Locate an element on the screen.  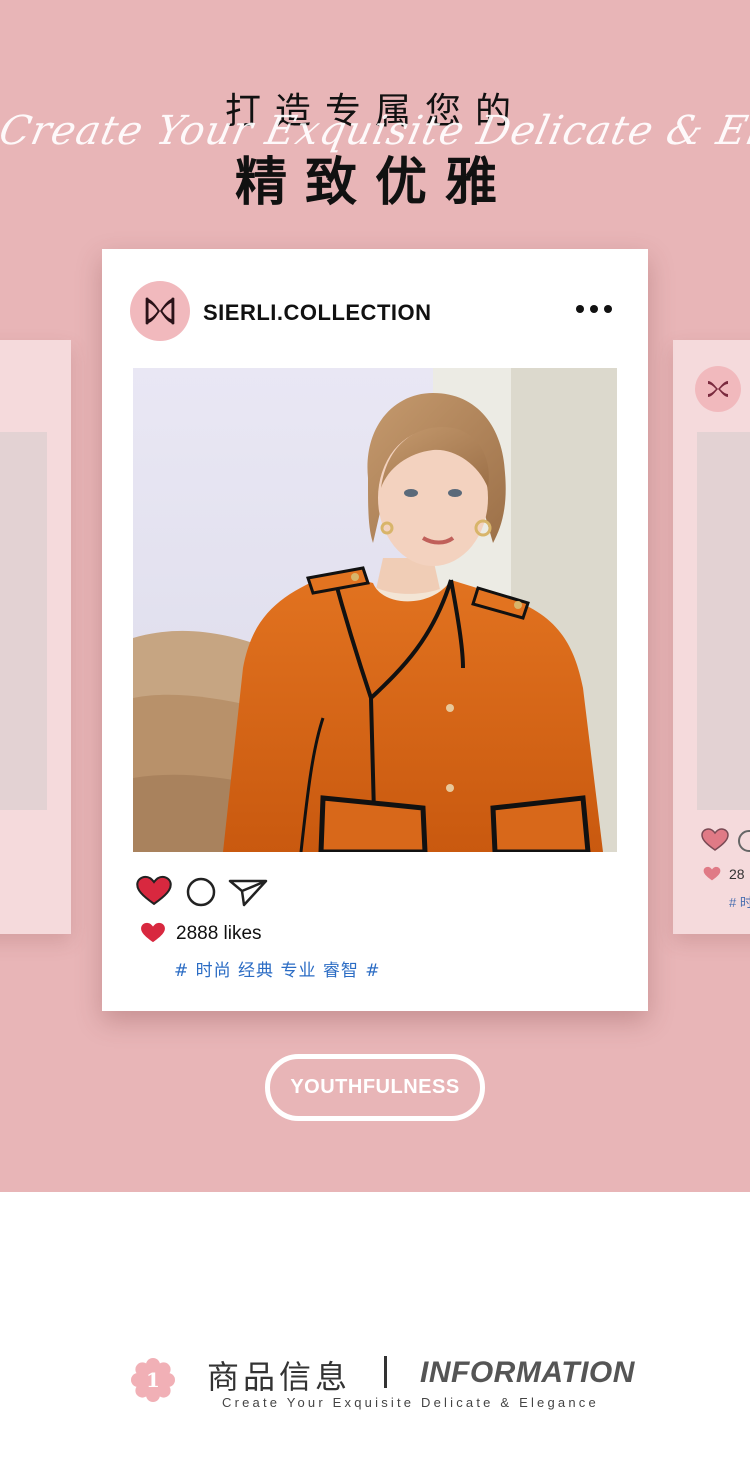
side-card-right: 28 # 时 is located at coordinates (711, 637).